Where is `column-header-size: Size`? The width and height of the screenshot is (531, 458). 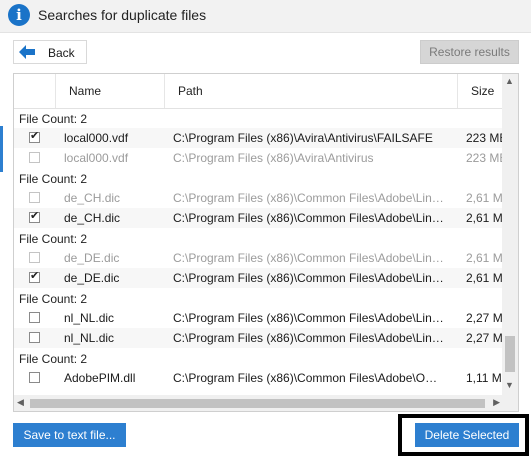
column-header-size: Size is located at coordinates (482, 91).